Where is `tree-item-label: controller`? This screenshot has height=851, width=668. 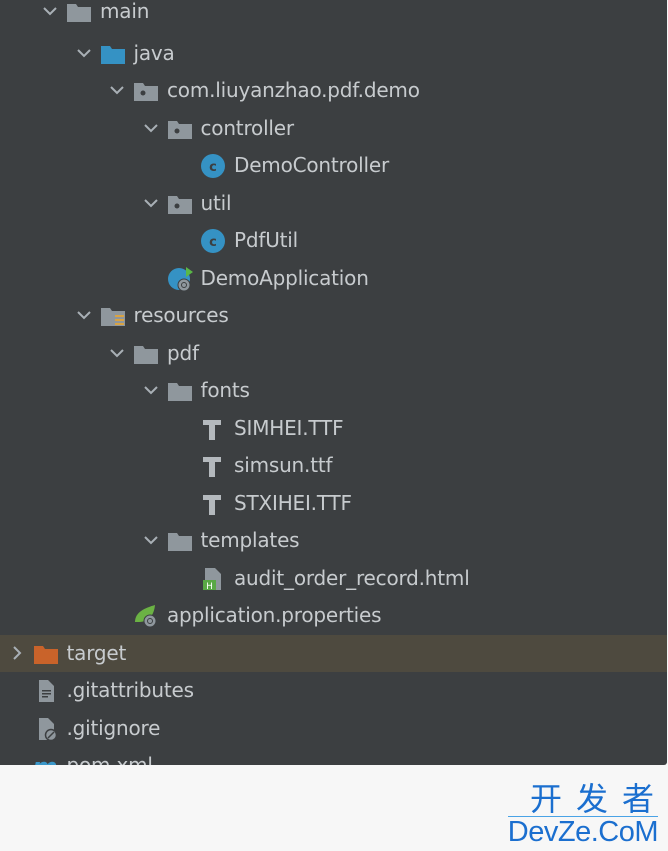
tree-item-label: controller is located at coordinates (247, 127).